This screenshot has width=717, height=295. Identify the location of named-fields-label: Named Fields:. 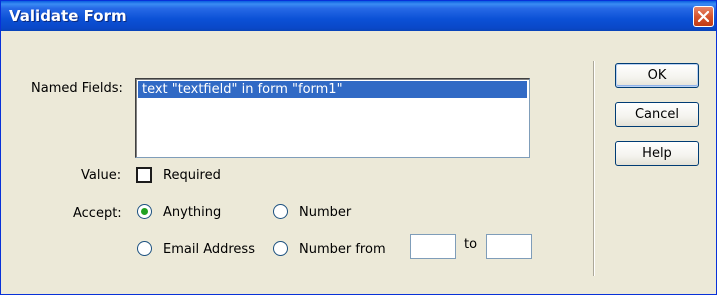
(77, 88).